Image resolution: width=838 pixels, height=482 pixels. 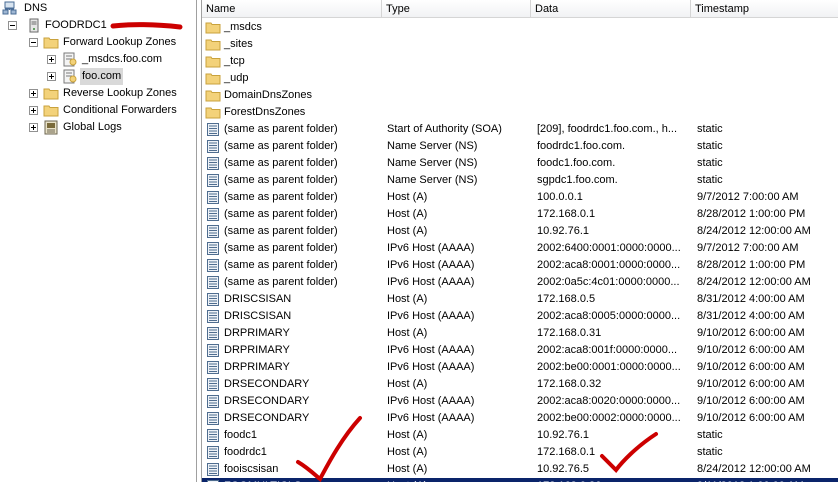 What do you see at coordinates (92, 127) in the screenshot?
I see `tree-label-global-logs: Global Logs` at bounding box center [92, 127].